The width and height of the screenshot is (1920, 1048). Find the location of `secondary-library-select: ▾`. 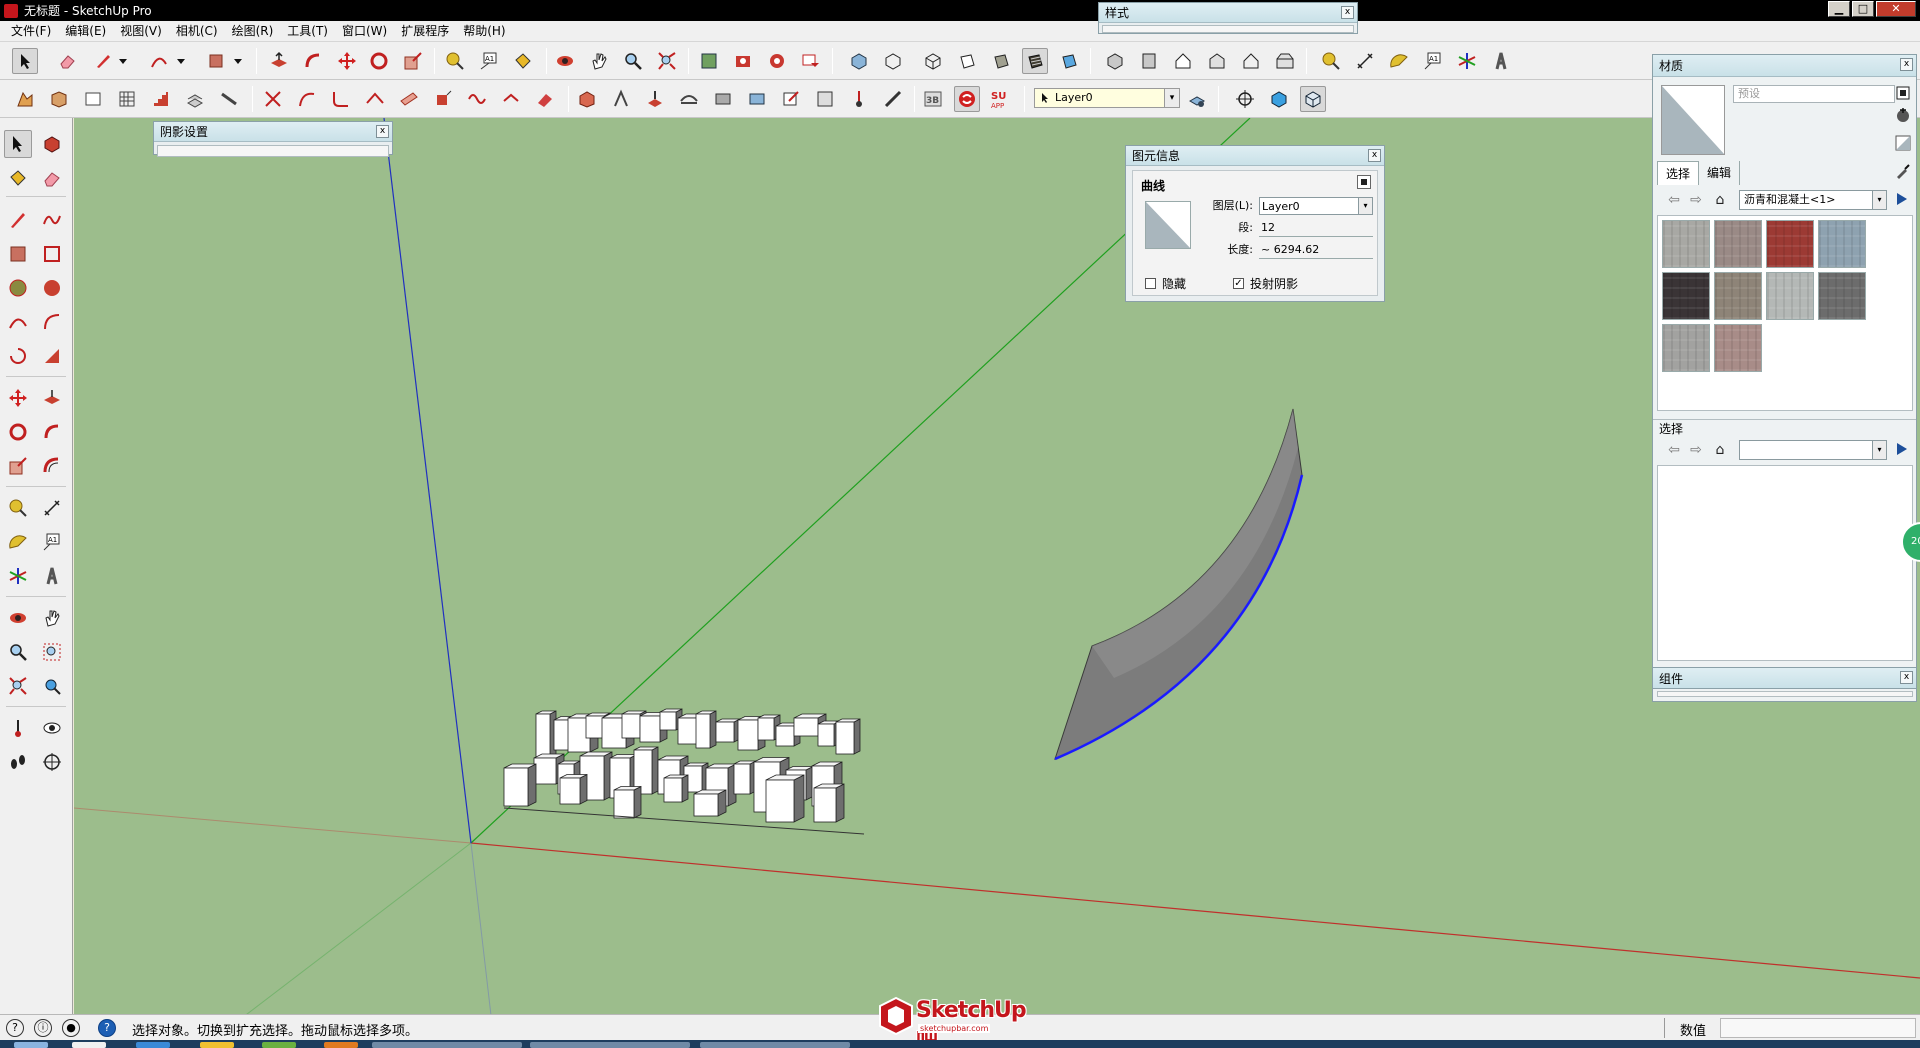

secondary-library-select: ▾ is located at coordinates (1813, 450).